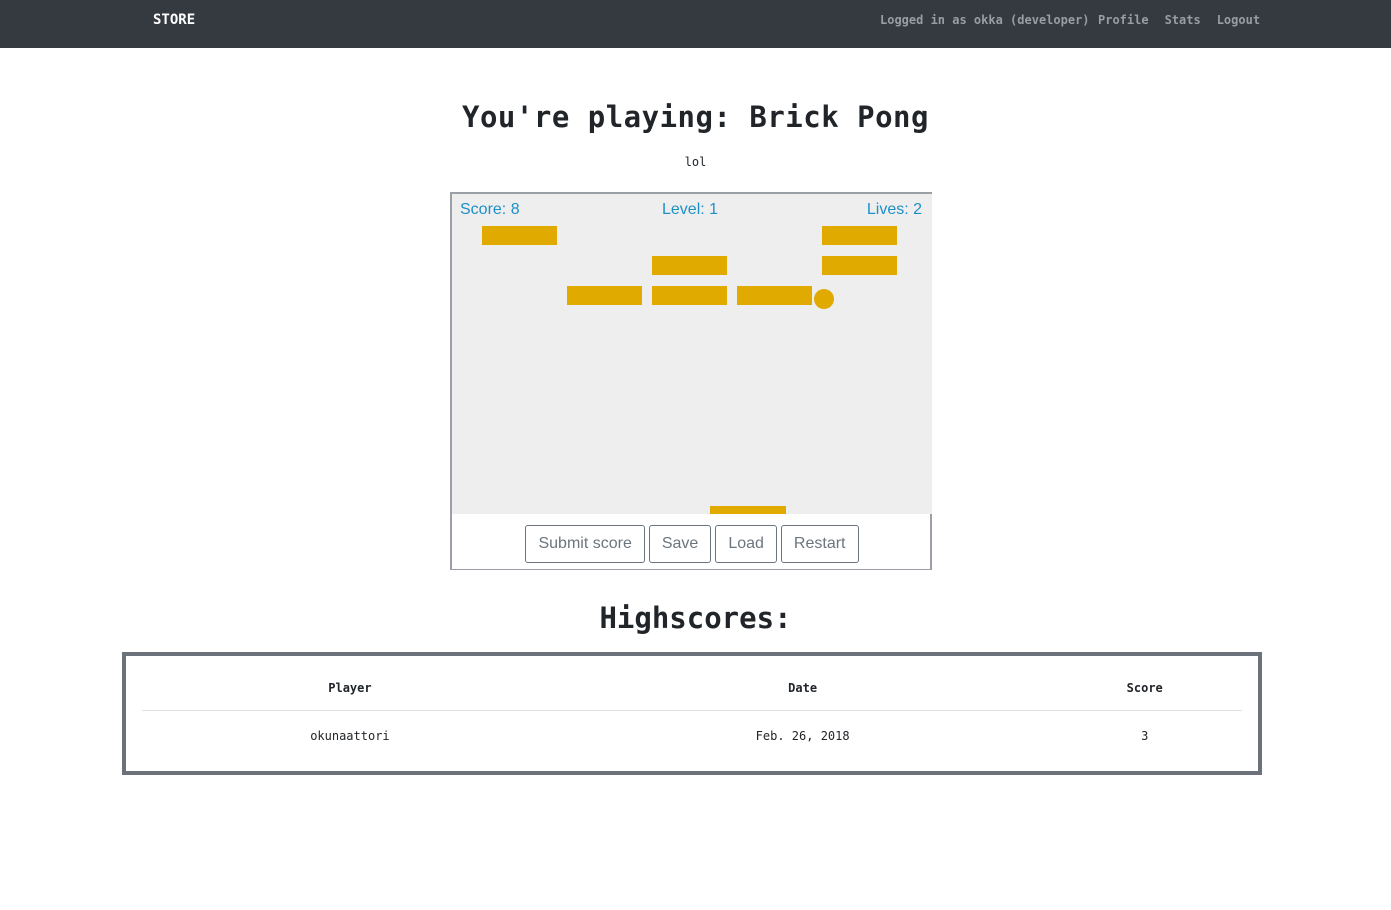 The width and height of the screenshot is (1391, 910). What do you see at coordinates (490, 209) in the screenshot?
I see `score-display: Score: 8` at bounding box center [490, 209].